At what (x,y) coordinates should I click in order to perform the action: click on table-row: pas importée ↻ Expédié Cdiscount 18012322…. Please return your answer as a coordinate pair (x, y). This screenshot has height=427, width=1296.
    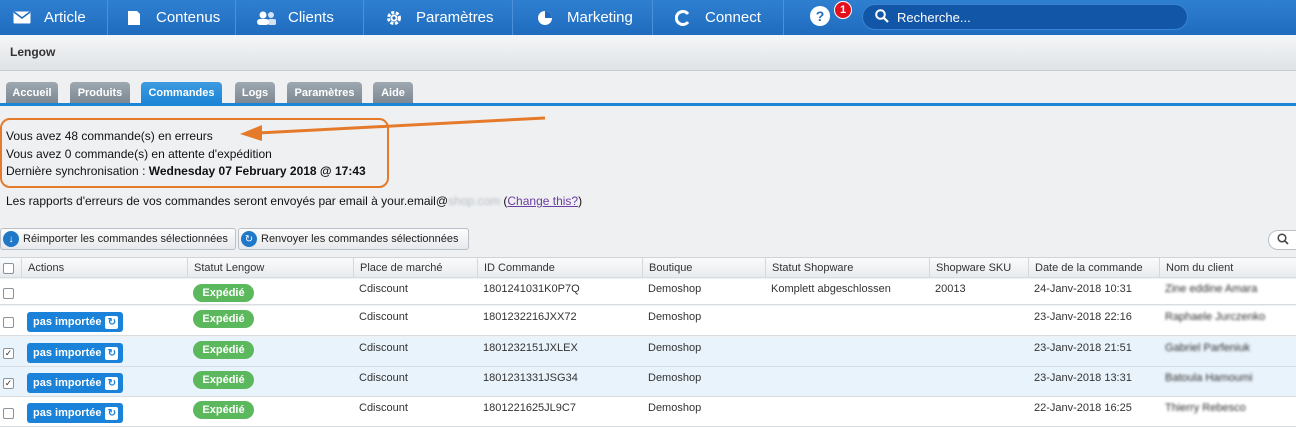
    Looking at the image, I should click on (648, 321).